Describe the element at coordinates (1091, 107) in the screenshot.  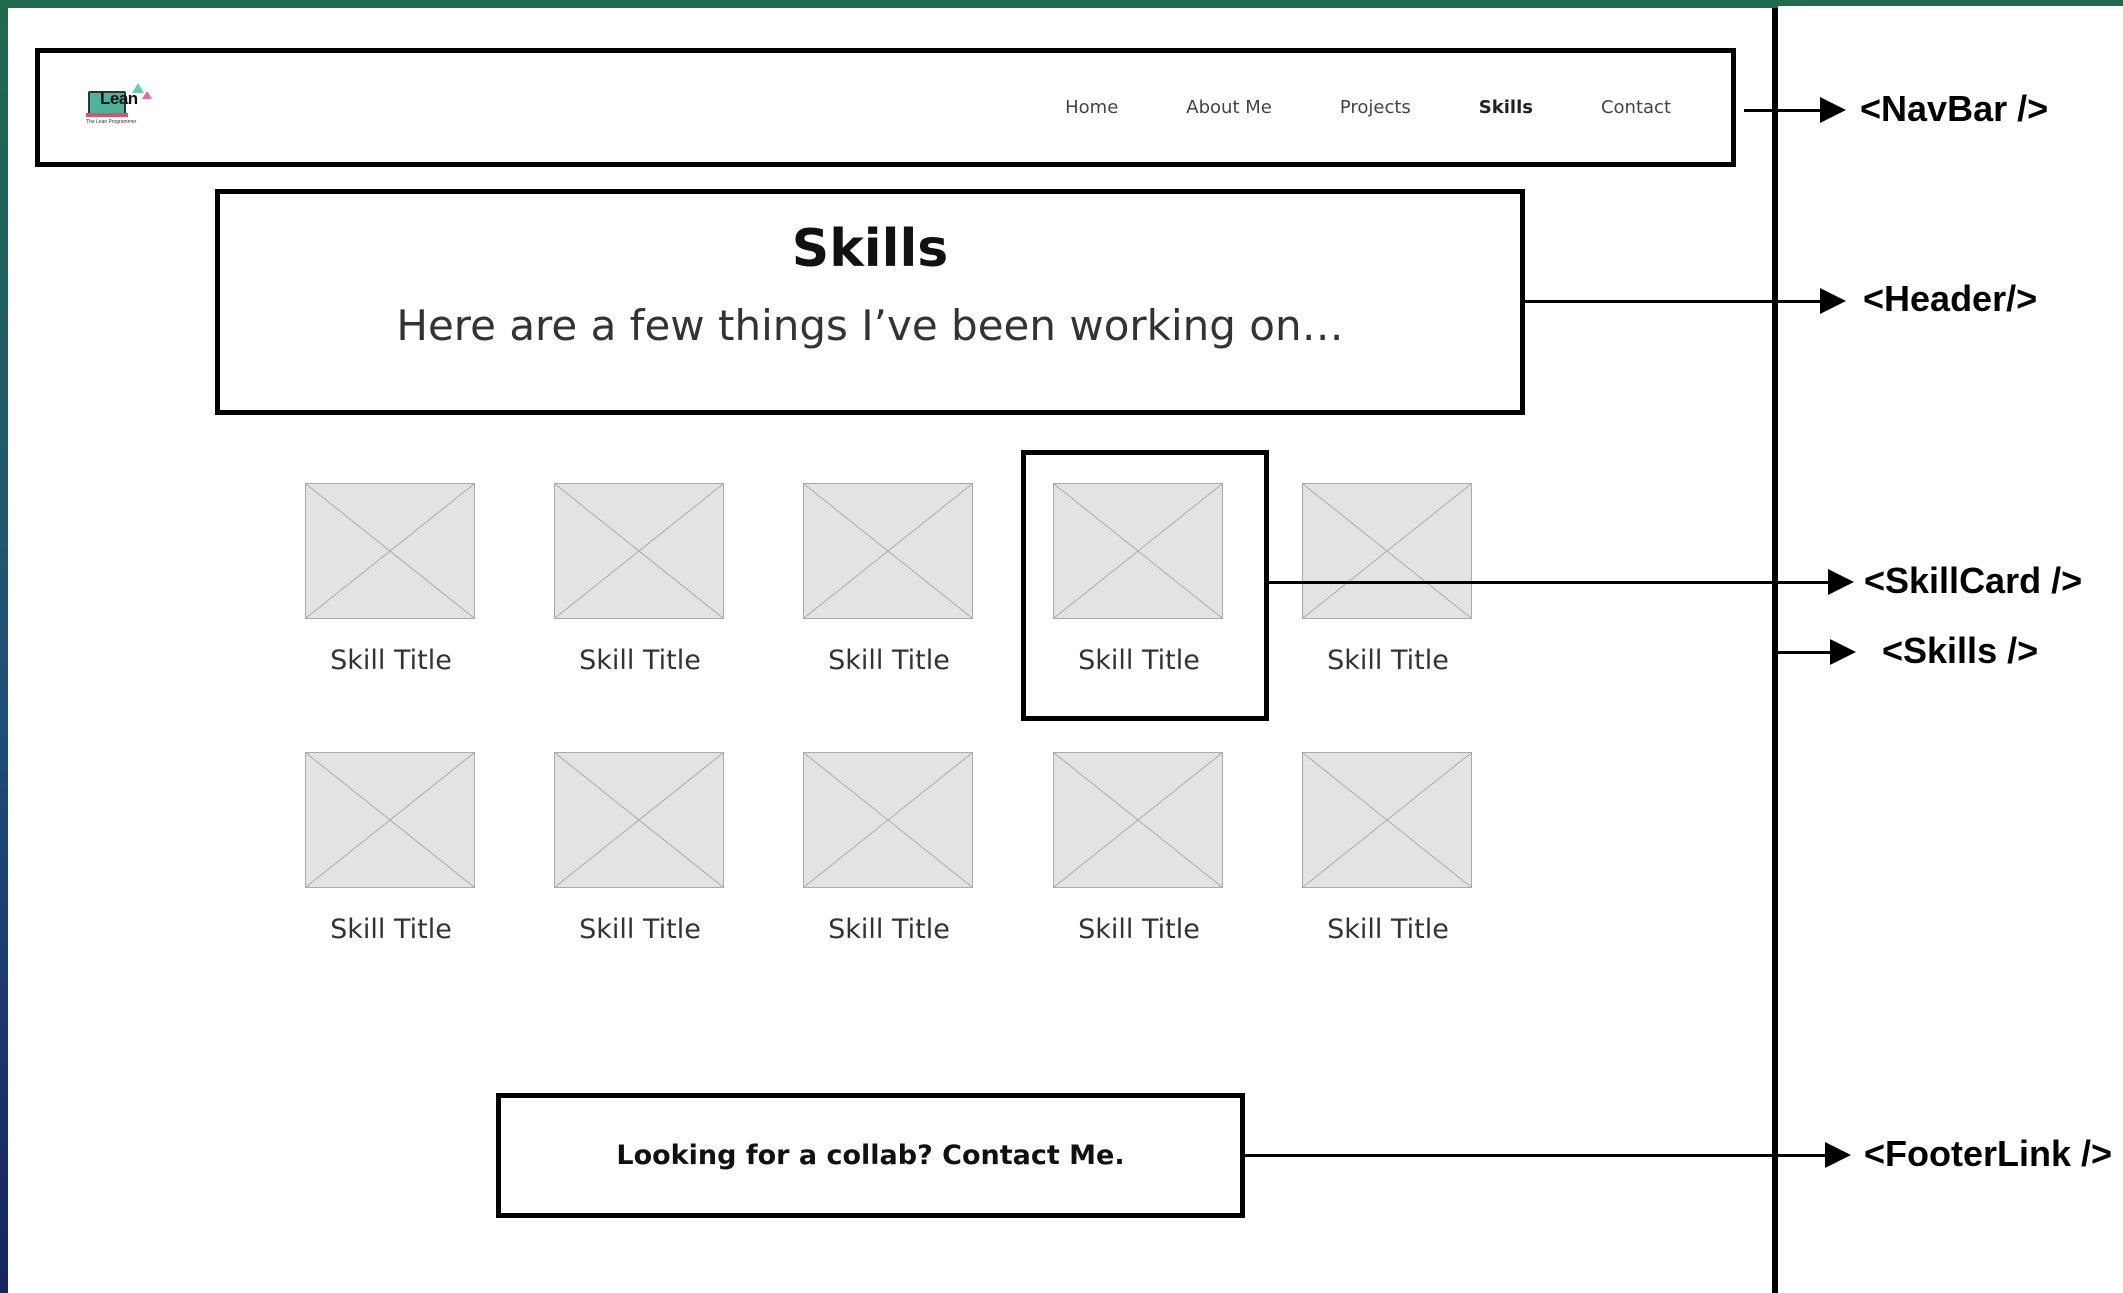
I see `nav-link-home: Home` at that location.